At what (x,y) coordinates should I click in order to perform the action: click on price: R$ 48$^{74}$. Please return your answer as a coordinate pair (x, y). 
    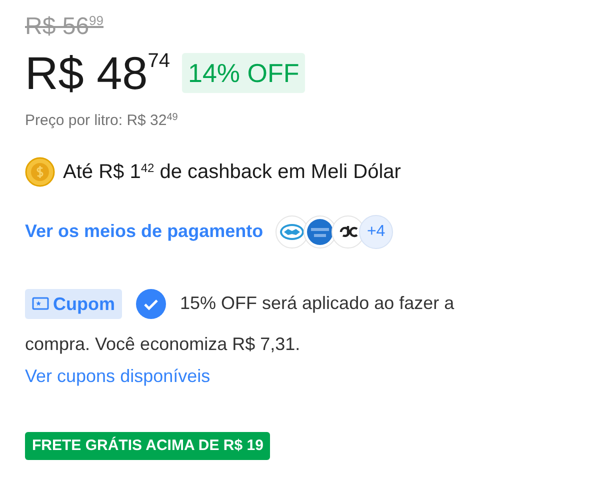
    Looking at the image, I should click on (97, 73).